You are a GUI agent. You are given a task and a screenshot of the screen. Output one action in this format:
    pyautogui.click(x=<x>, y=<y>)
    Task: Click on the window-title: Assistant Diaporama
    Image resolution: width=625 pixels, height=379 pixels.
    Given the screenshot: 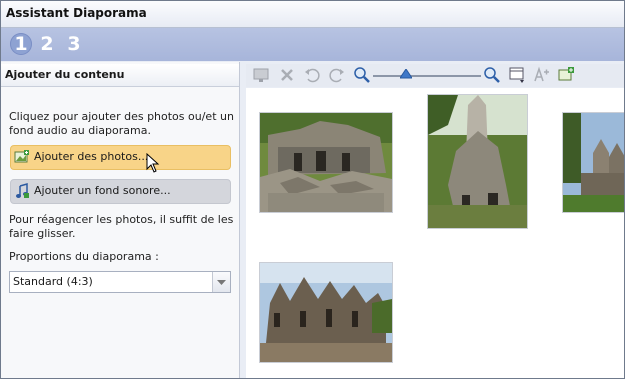 What is the action you would take?
    pyautogui.click(x=76, y=13)
    